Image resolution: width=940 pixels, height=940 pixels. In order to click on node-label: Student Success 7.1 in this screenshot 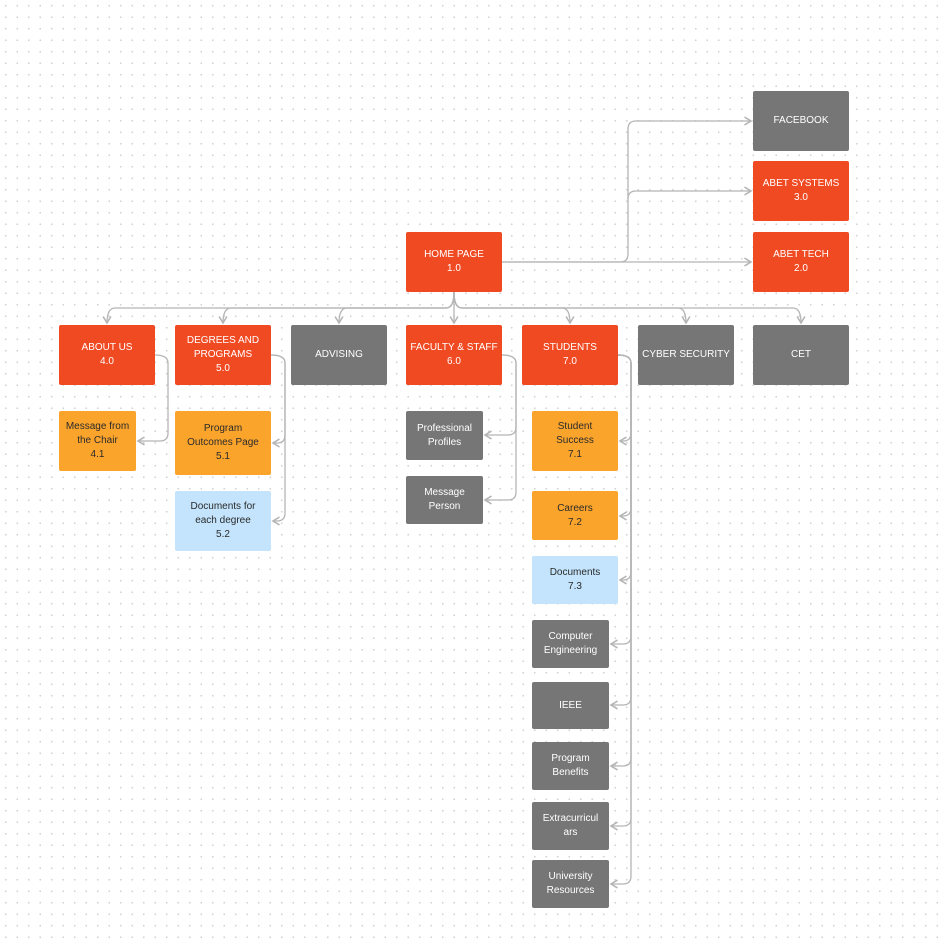, I will do `click(575, 440)`.